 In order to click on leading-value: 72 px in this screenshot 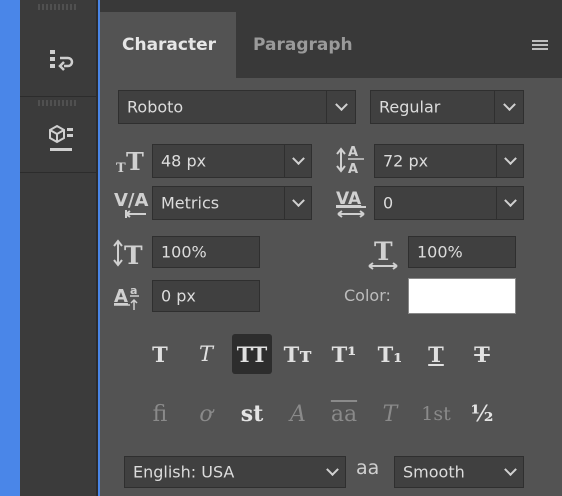, I will do `click(406, 161)`.